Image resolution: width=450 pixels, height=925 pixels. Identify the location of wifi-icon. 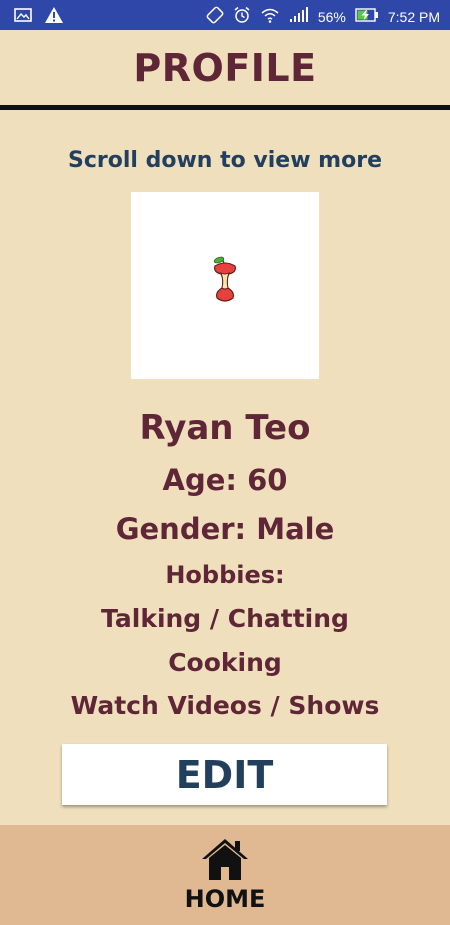
(270, 16).